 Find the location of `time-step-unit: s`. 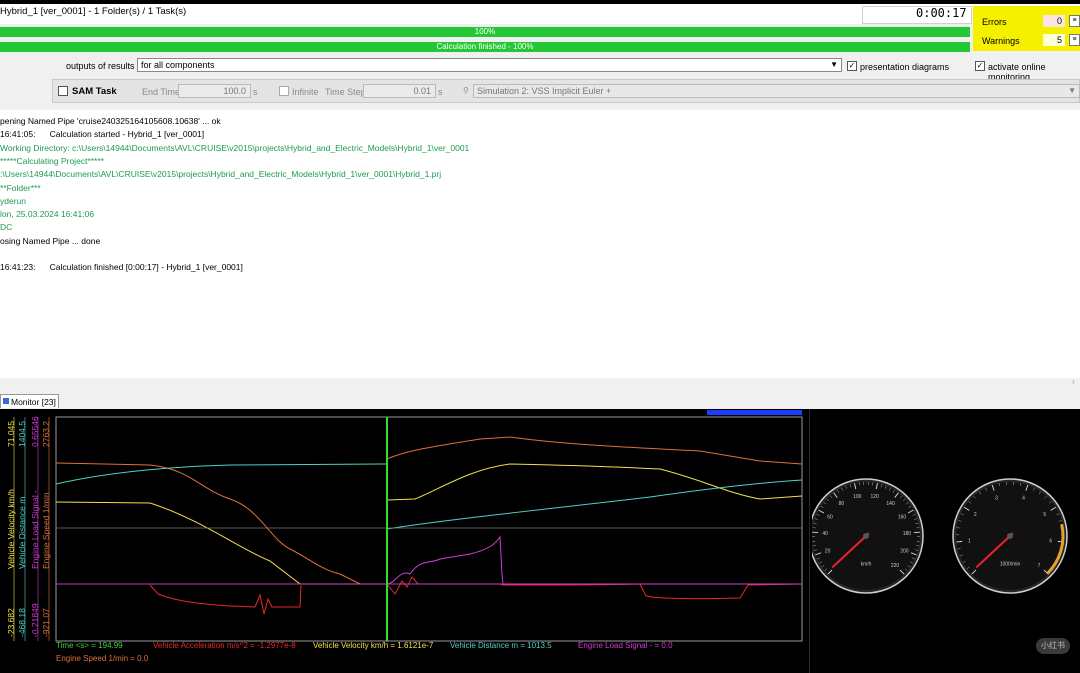

time-step-unit: s is located at coordinates (440, 92).